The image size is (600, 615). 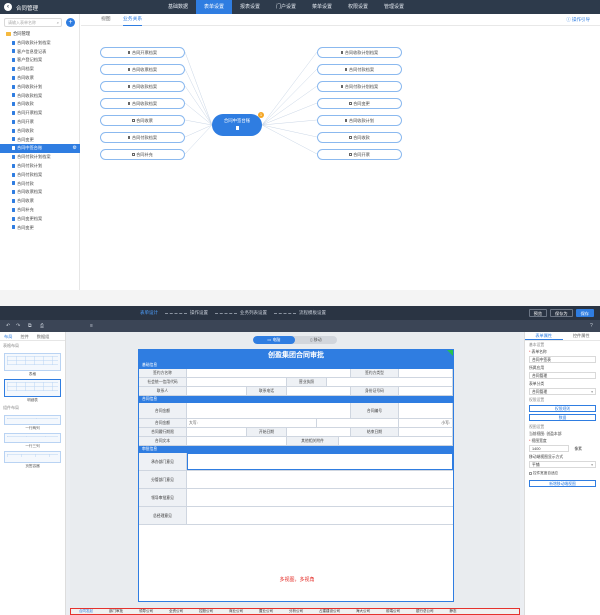 What do you see at coordinates (363, 611) in the screenshot?
I see `view-tab: 海大公司` at bounding box center [363, 611].